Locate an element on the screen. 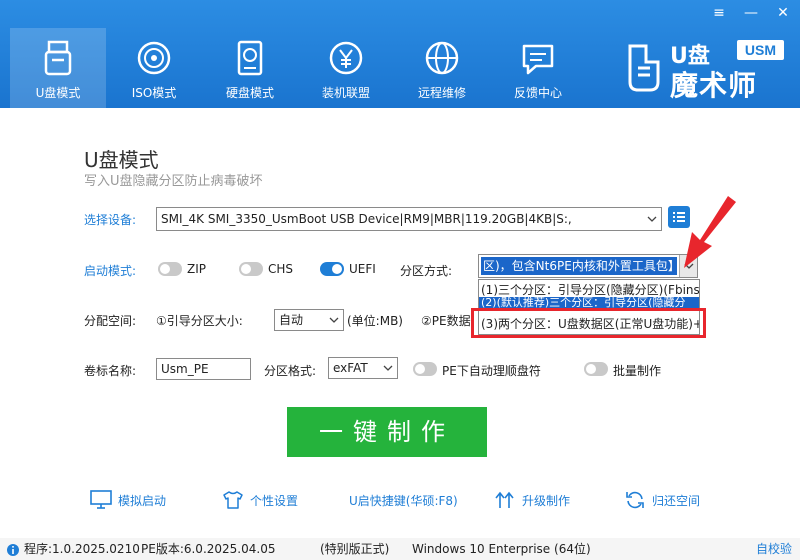 This screenshot has width=800, height=560. format-select: exFAT is located at coordinates (363, 368).